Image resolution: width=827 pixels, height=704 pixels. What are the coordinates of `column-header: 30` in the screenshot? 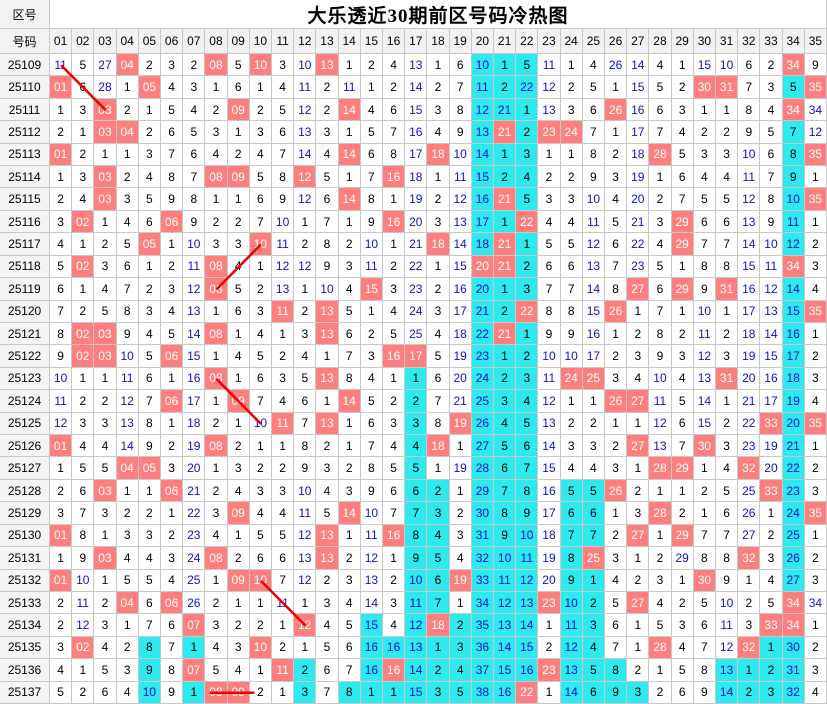 It's located at (704, 41).